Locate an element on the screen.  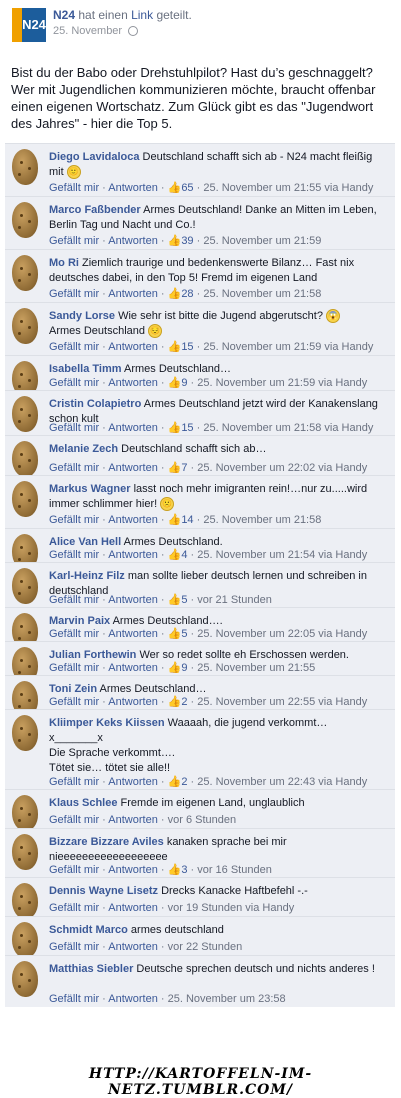
commenter-name-link: Klaus Schlee is located at coordinates (83, 803).